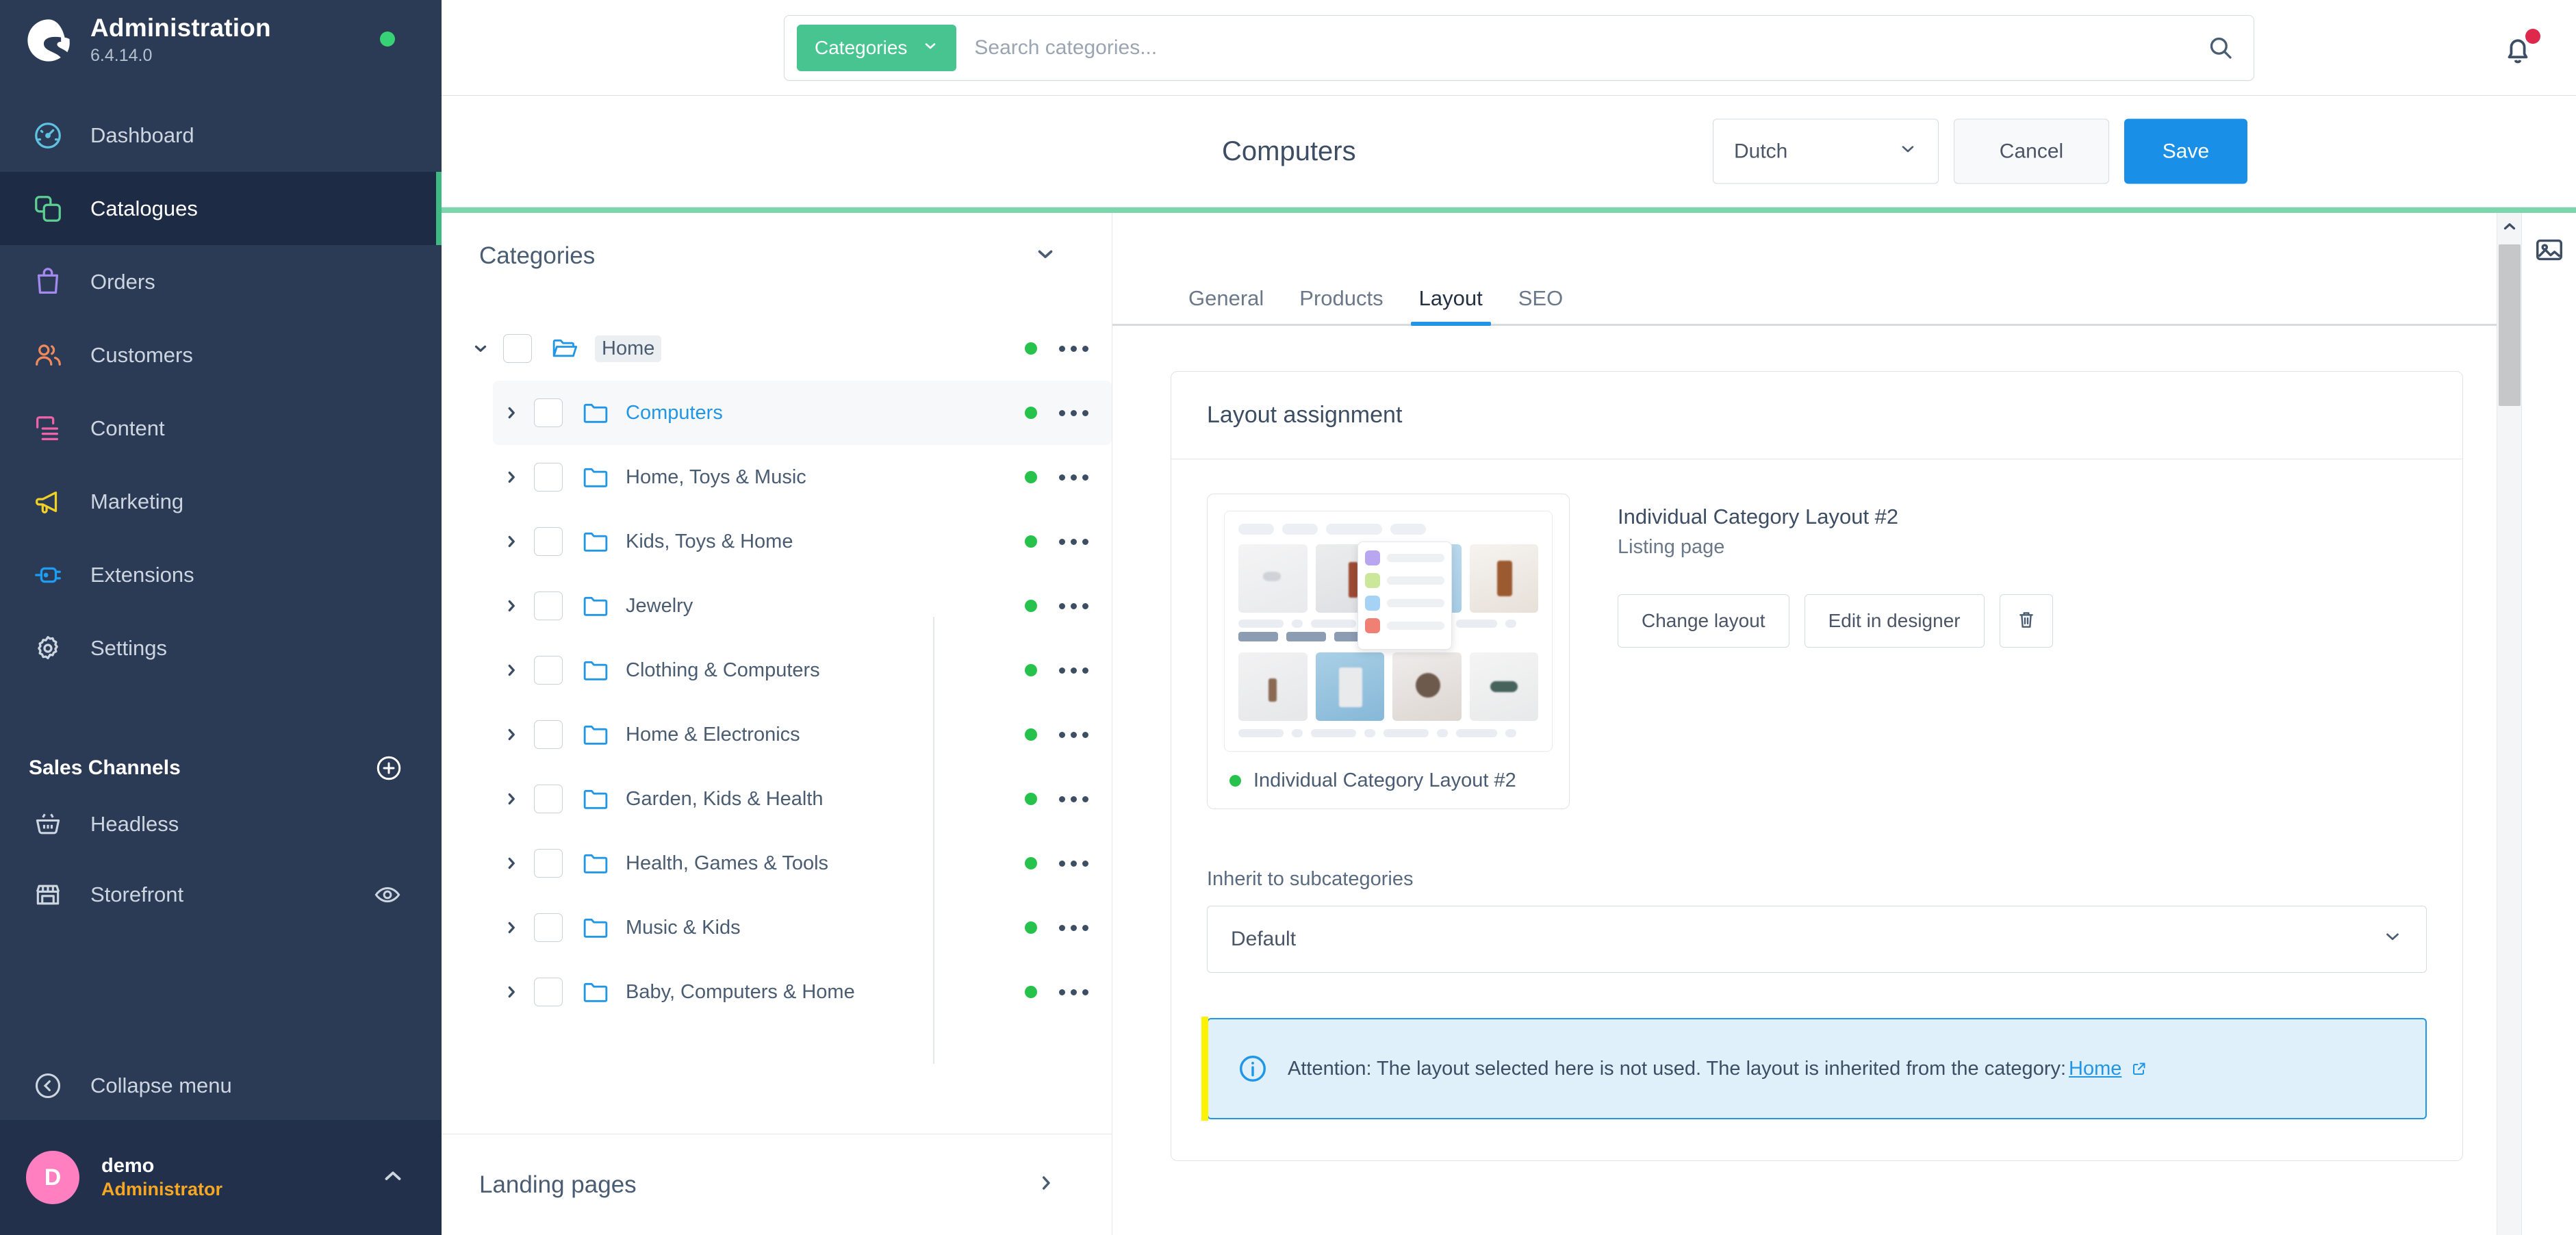  What do you see at coordinates (1384, 780) in the screenshot?
I see `layout-preview-name: Individual Category Layout #2` at bounding box center [1384, 780].